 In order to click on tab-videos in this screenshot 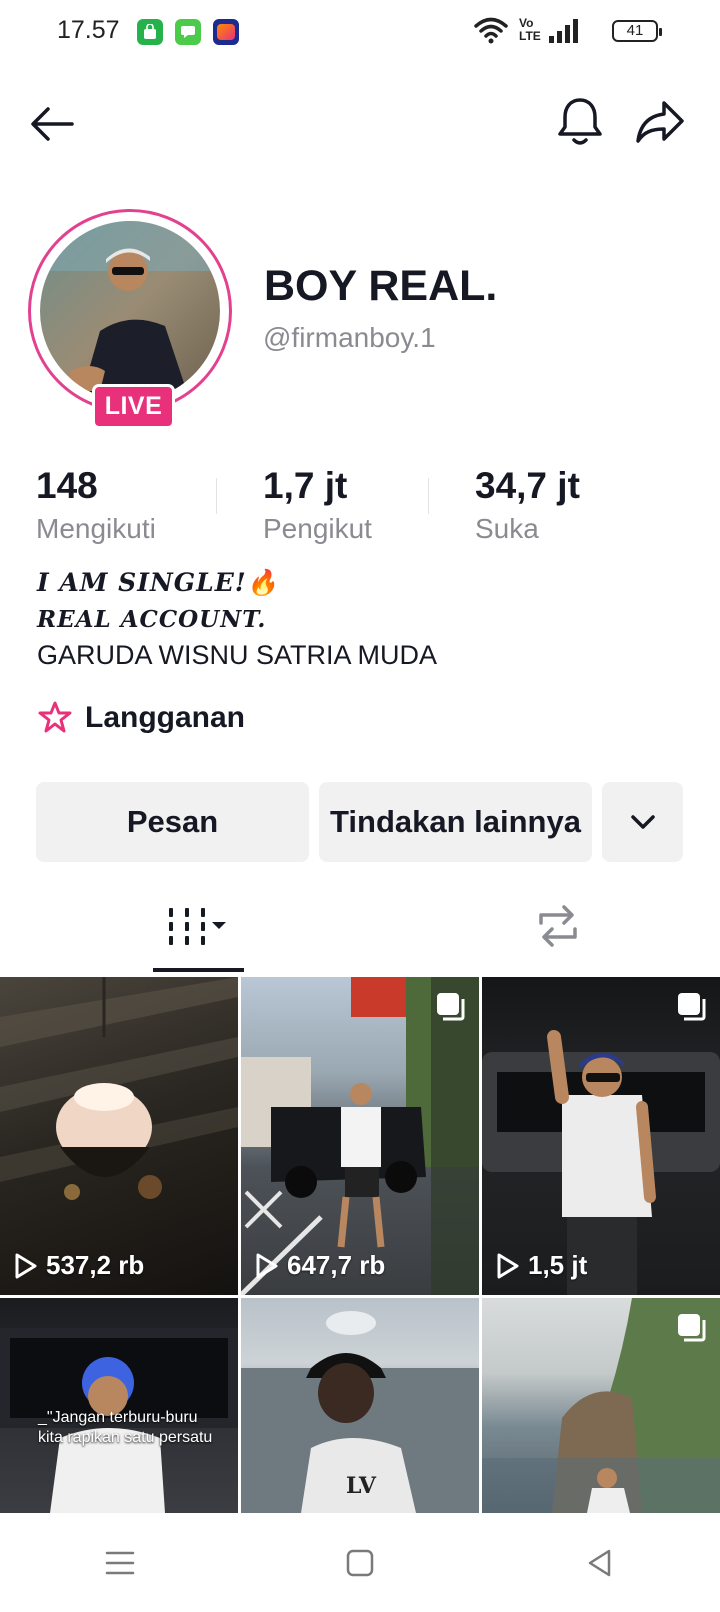, I will do `click(198, 926)`.